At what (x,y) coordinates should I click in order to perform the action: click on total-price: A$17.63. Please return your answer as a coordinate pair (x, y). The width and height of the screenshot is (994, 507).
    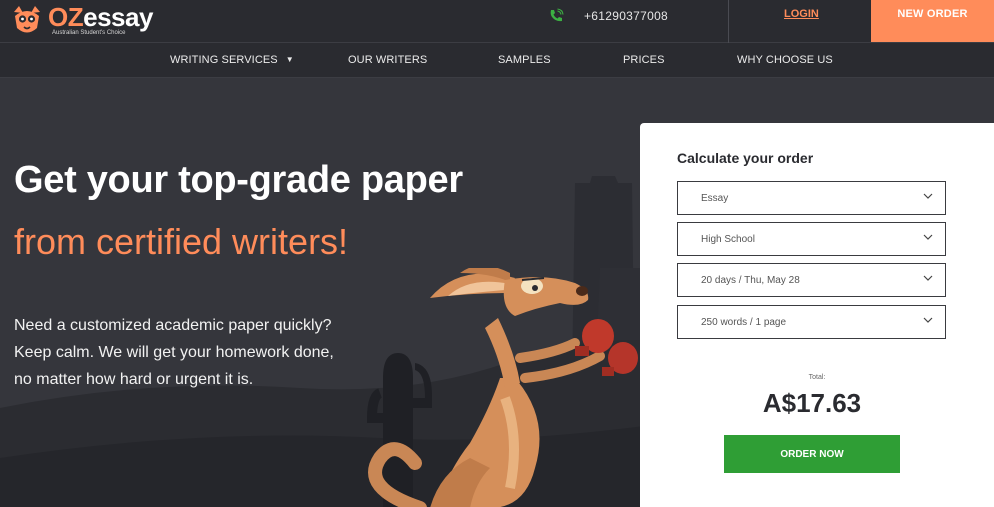
    Looking at the image, I should click on (812, 403).